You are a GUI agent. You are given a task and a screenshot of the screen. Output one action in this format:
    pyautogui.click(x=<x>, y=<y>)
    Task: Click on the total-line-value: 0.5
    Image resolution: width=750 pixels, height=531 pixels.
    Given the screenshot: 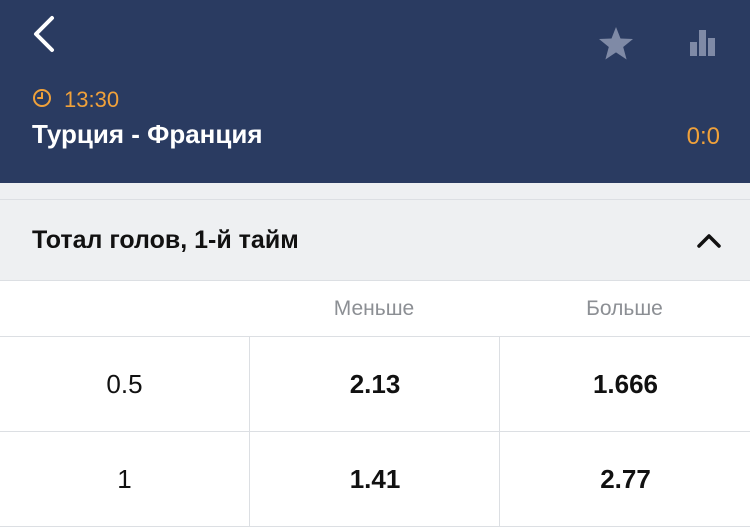 What is the action you would take?
    pyautogui.click(x=124, y=384)
    